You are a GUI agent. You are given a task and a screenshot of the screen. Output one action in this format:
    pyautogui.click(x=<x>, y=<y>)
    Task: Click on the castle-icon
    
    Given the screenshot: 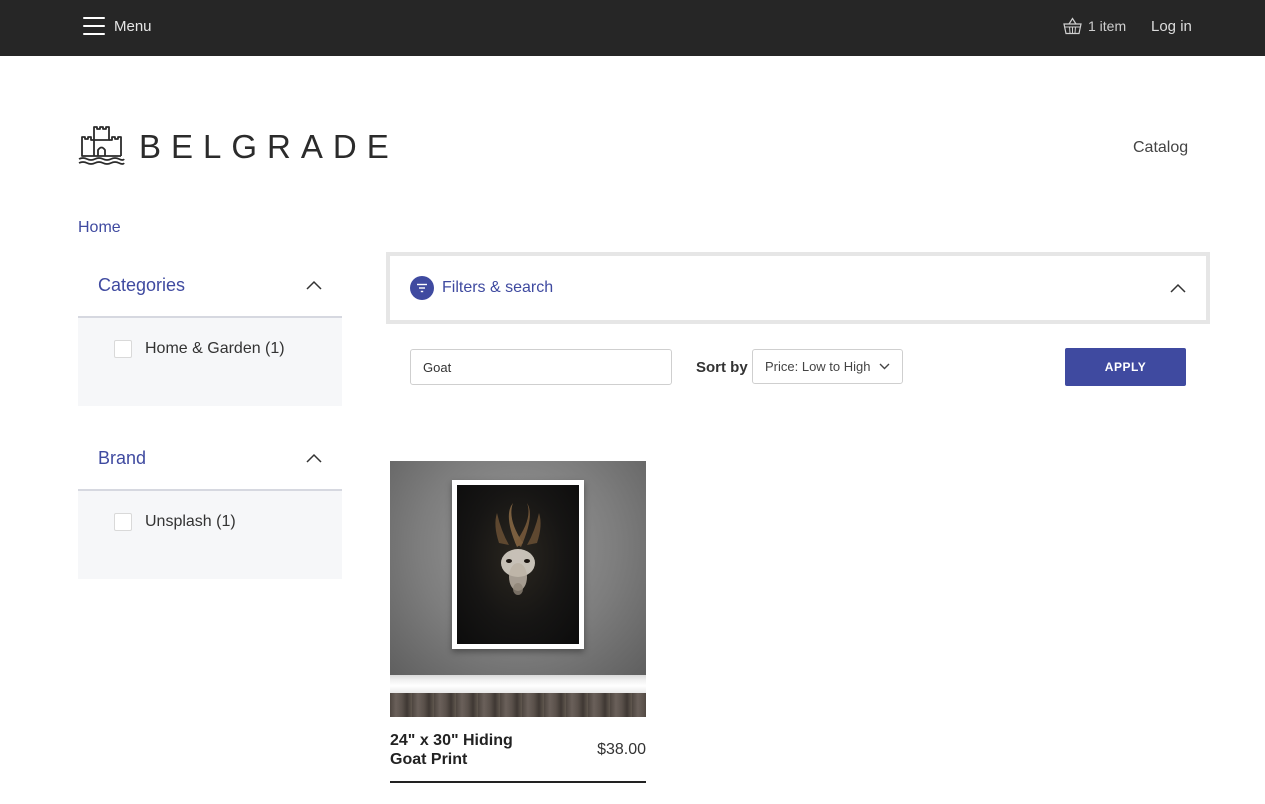 What is the action you would take?
    pyautogui.click(x=101, y=145)
    